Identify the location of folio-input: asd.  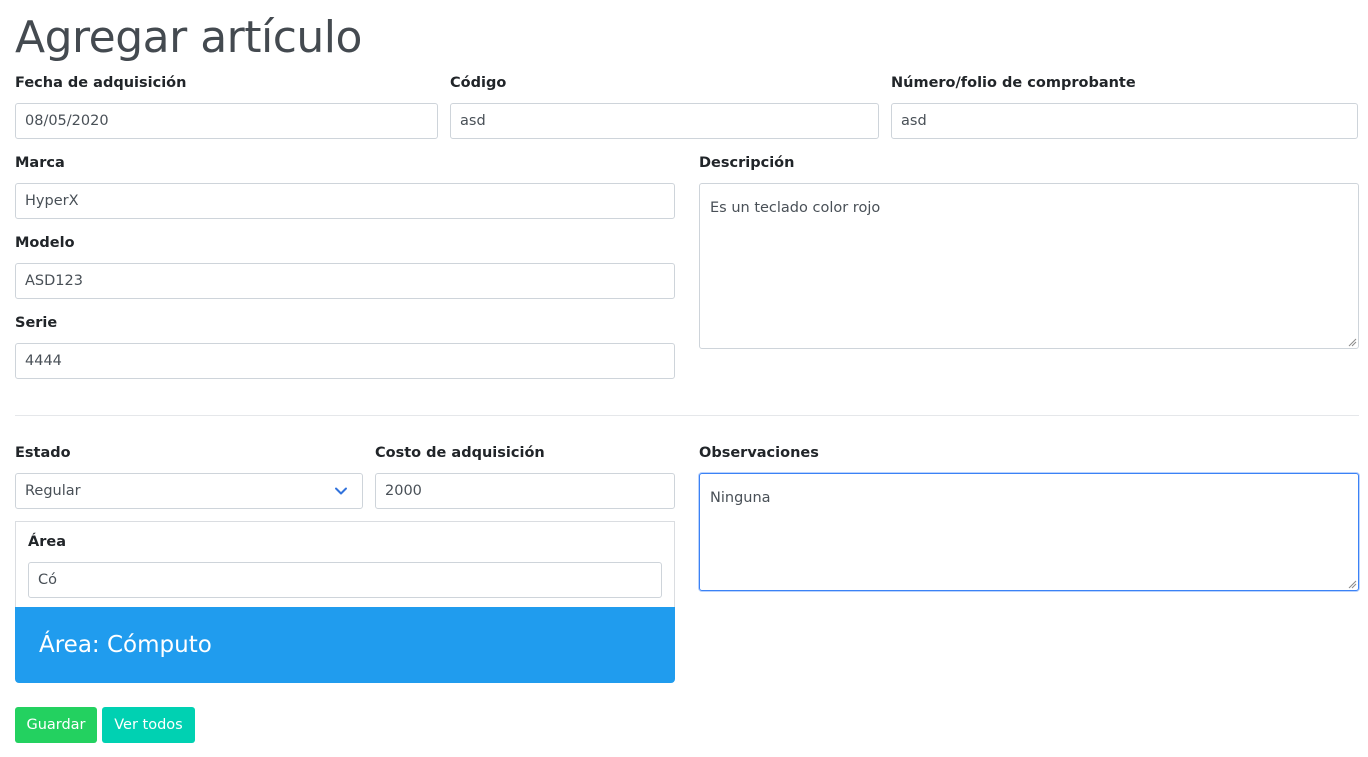
(1124, 121).